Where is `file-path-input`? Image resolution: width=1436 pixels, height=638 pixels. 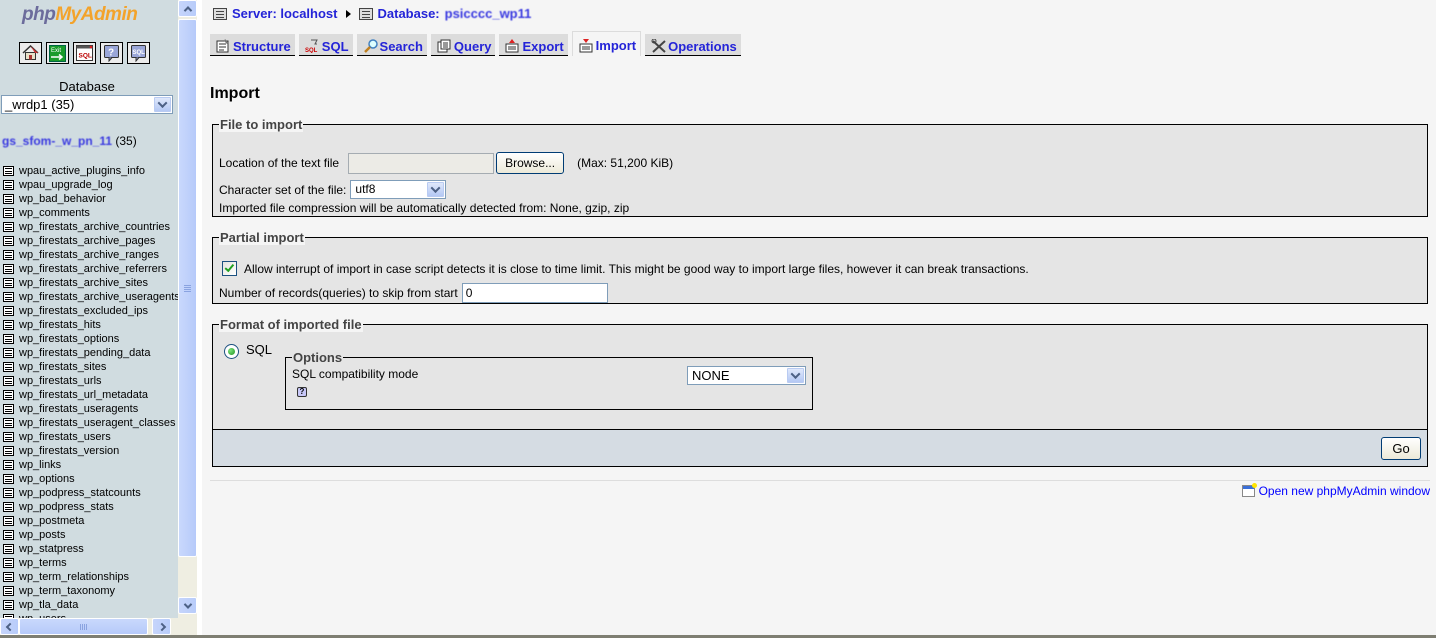
file-path-input is located at coordinates (421, 163).